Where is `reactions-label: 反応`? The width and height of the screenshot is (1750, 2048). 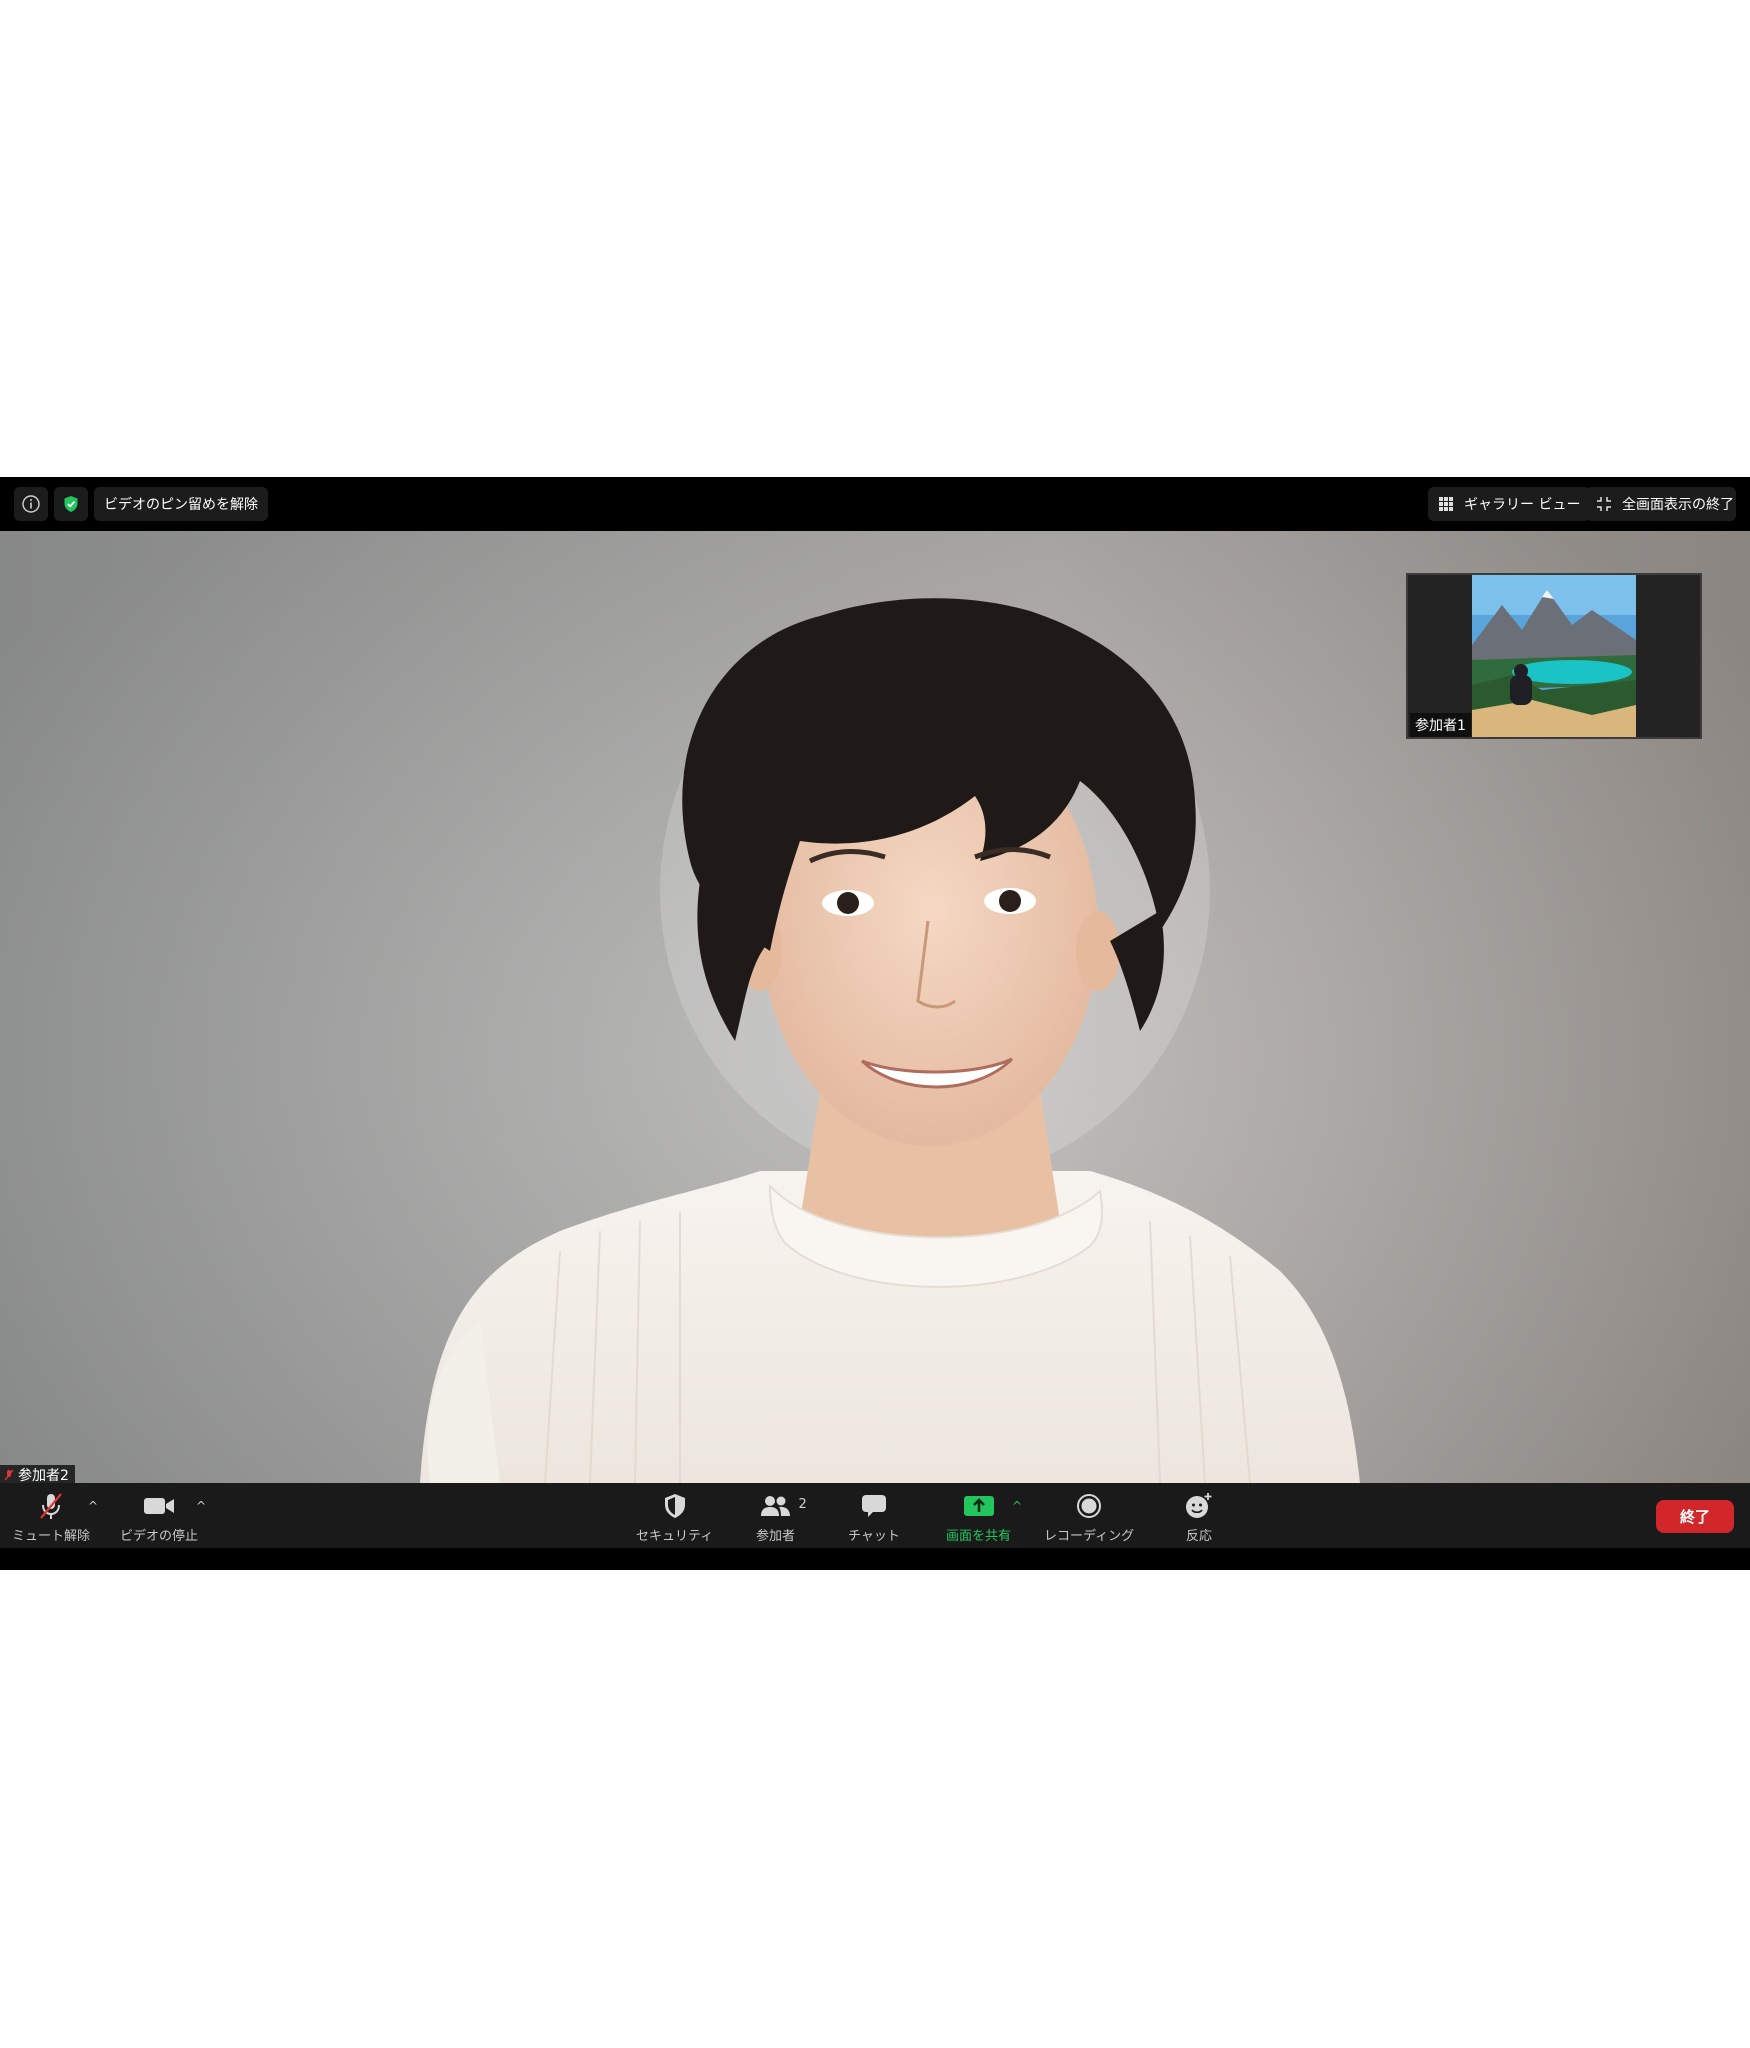 reactions-label: 反応 is located at coordinates (1198, 1536).